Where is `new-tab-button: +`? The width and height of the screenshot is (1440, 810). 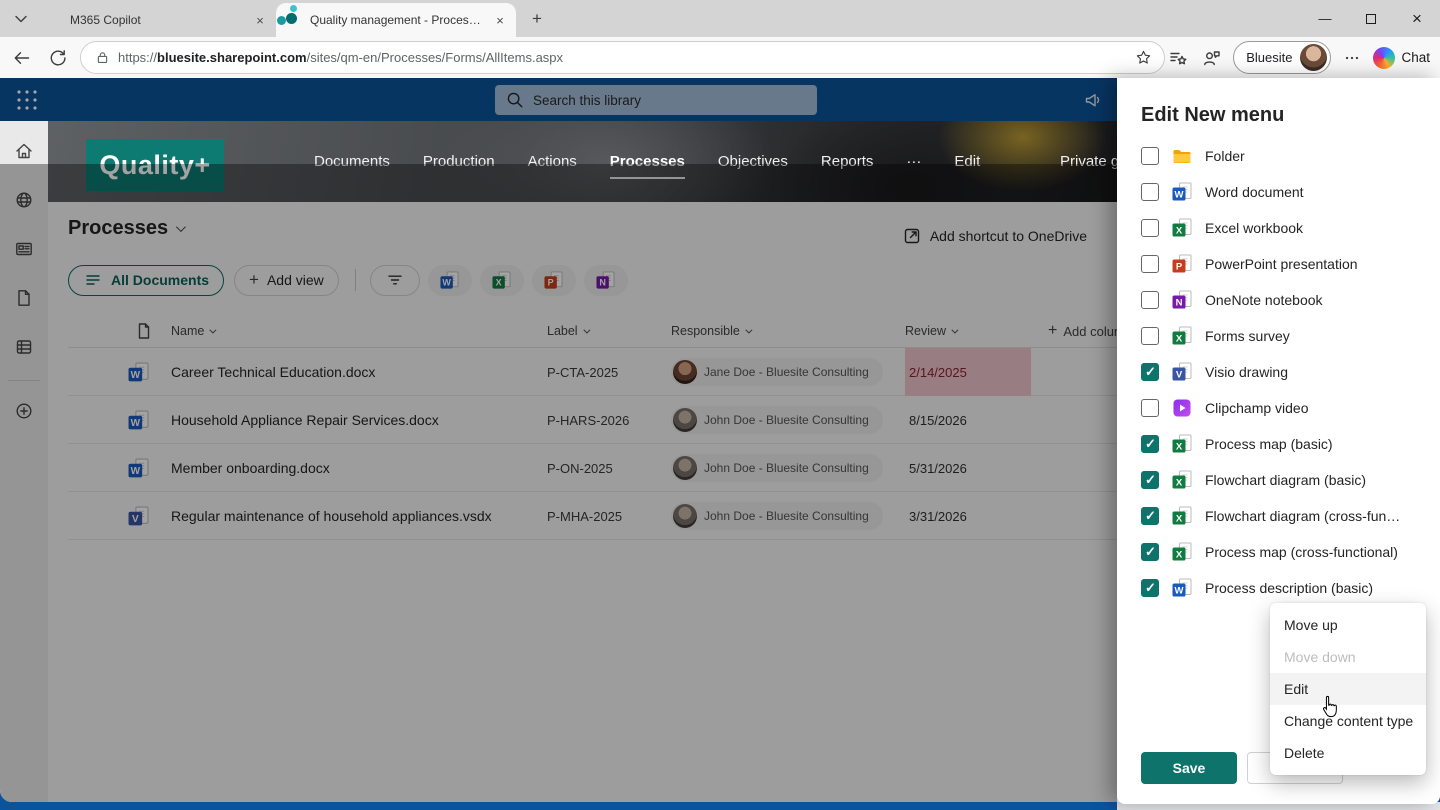
new-tab-button: + is located at coordinates (537, 19).